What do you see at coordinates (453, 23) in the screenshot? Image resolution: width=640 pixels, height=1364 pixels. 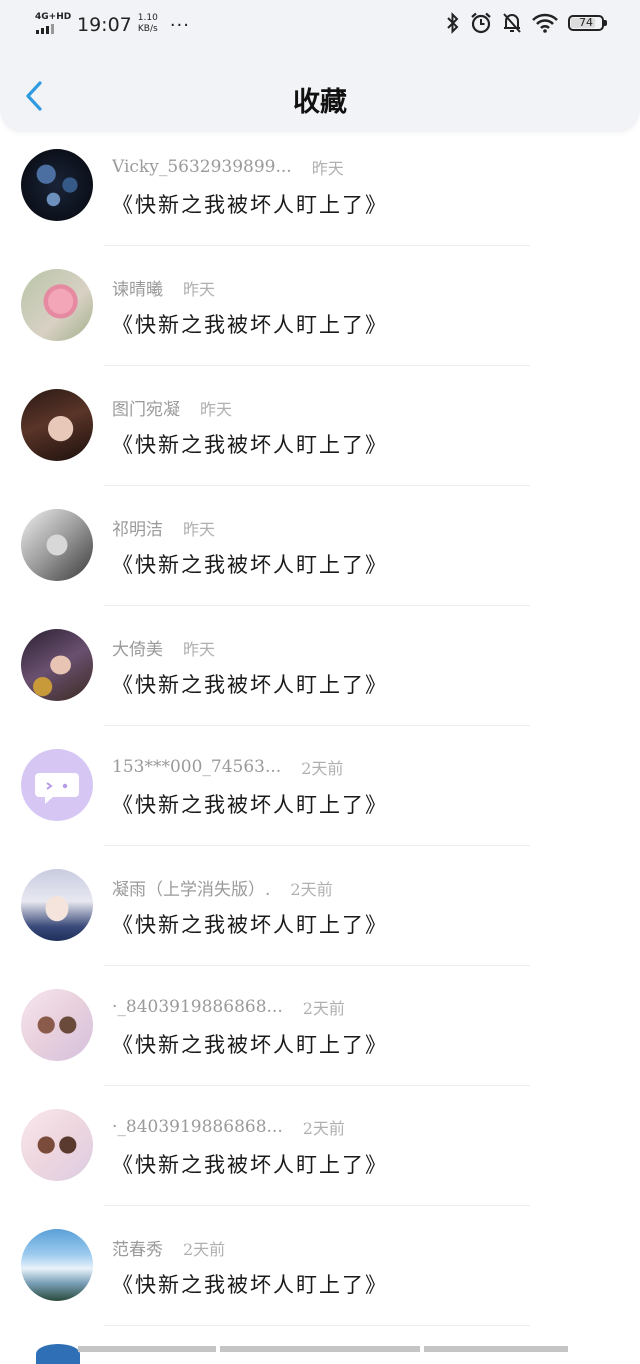 I see `bluetooth-icon` at bounding box center [453, 23].